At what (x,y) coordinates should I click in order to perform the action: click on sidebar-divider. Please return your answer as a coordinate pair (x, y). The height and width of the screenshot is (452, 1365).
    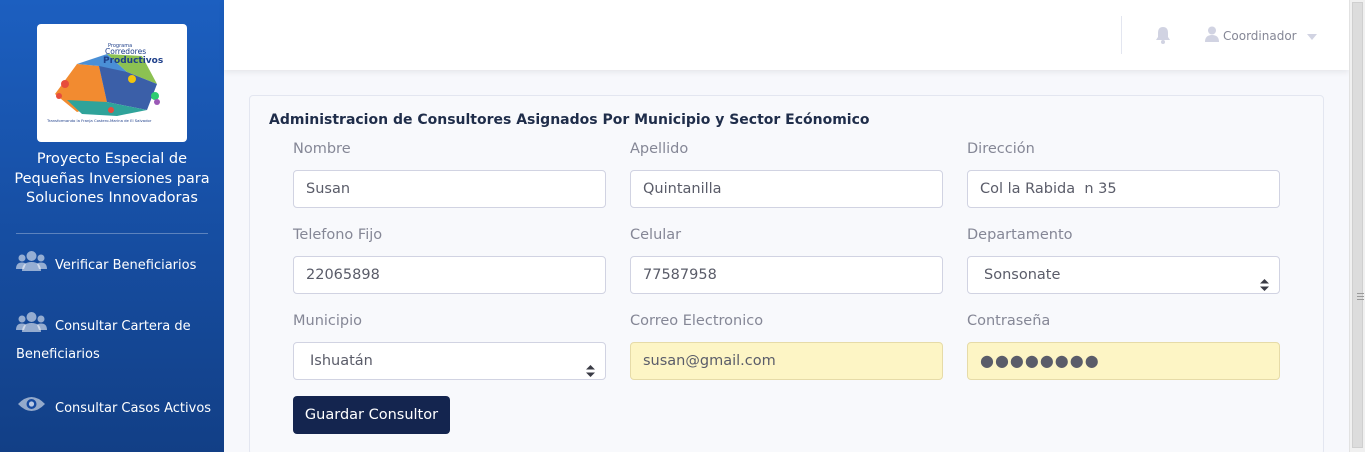
    Looking at the image, I should click on (112, 233).